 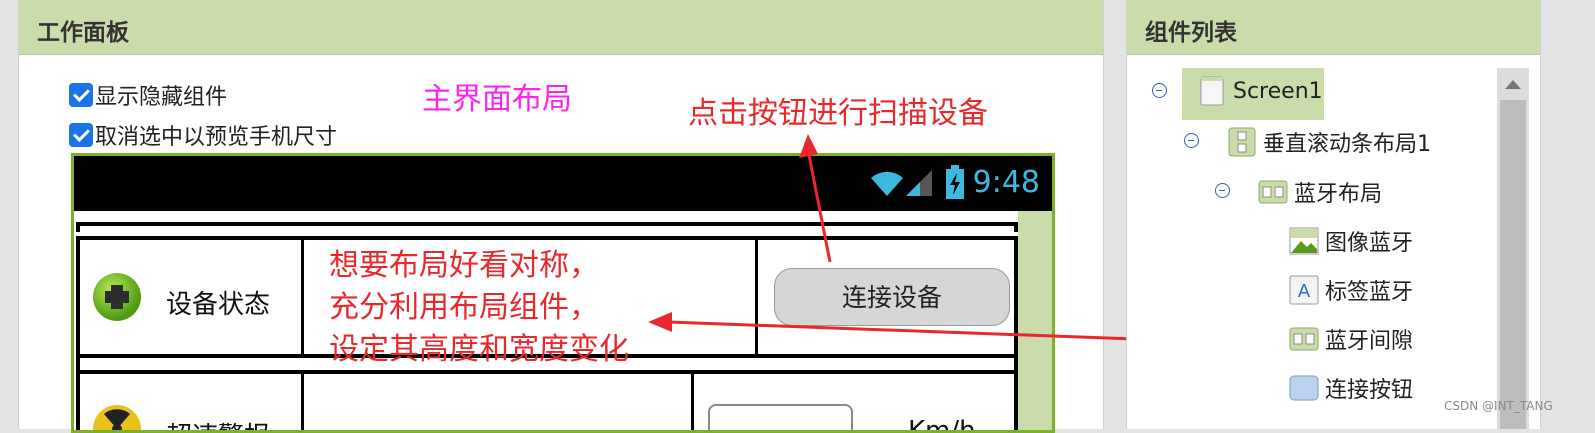 I want to click on tree-item-label: 蓝牙间隙, so click(x=1369, y=341).